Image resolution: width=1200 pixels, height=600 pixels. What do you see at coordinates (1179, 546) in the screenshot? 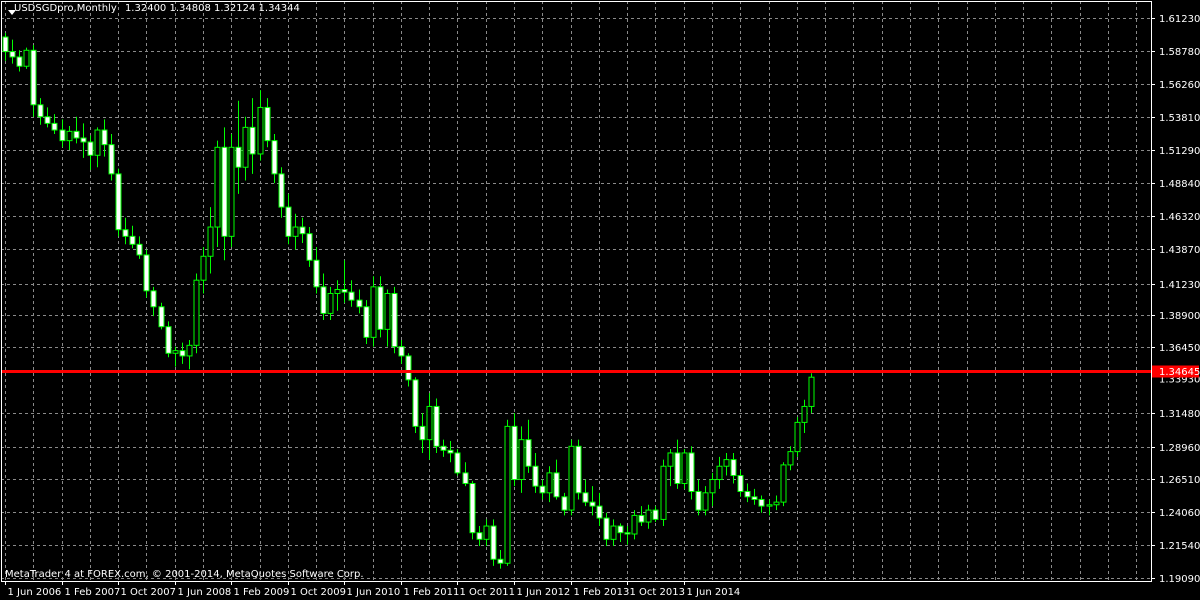
I see `y-tick-label: 1.21540` at bounding box center [1179, 546].